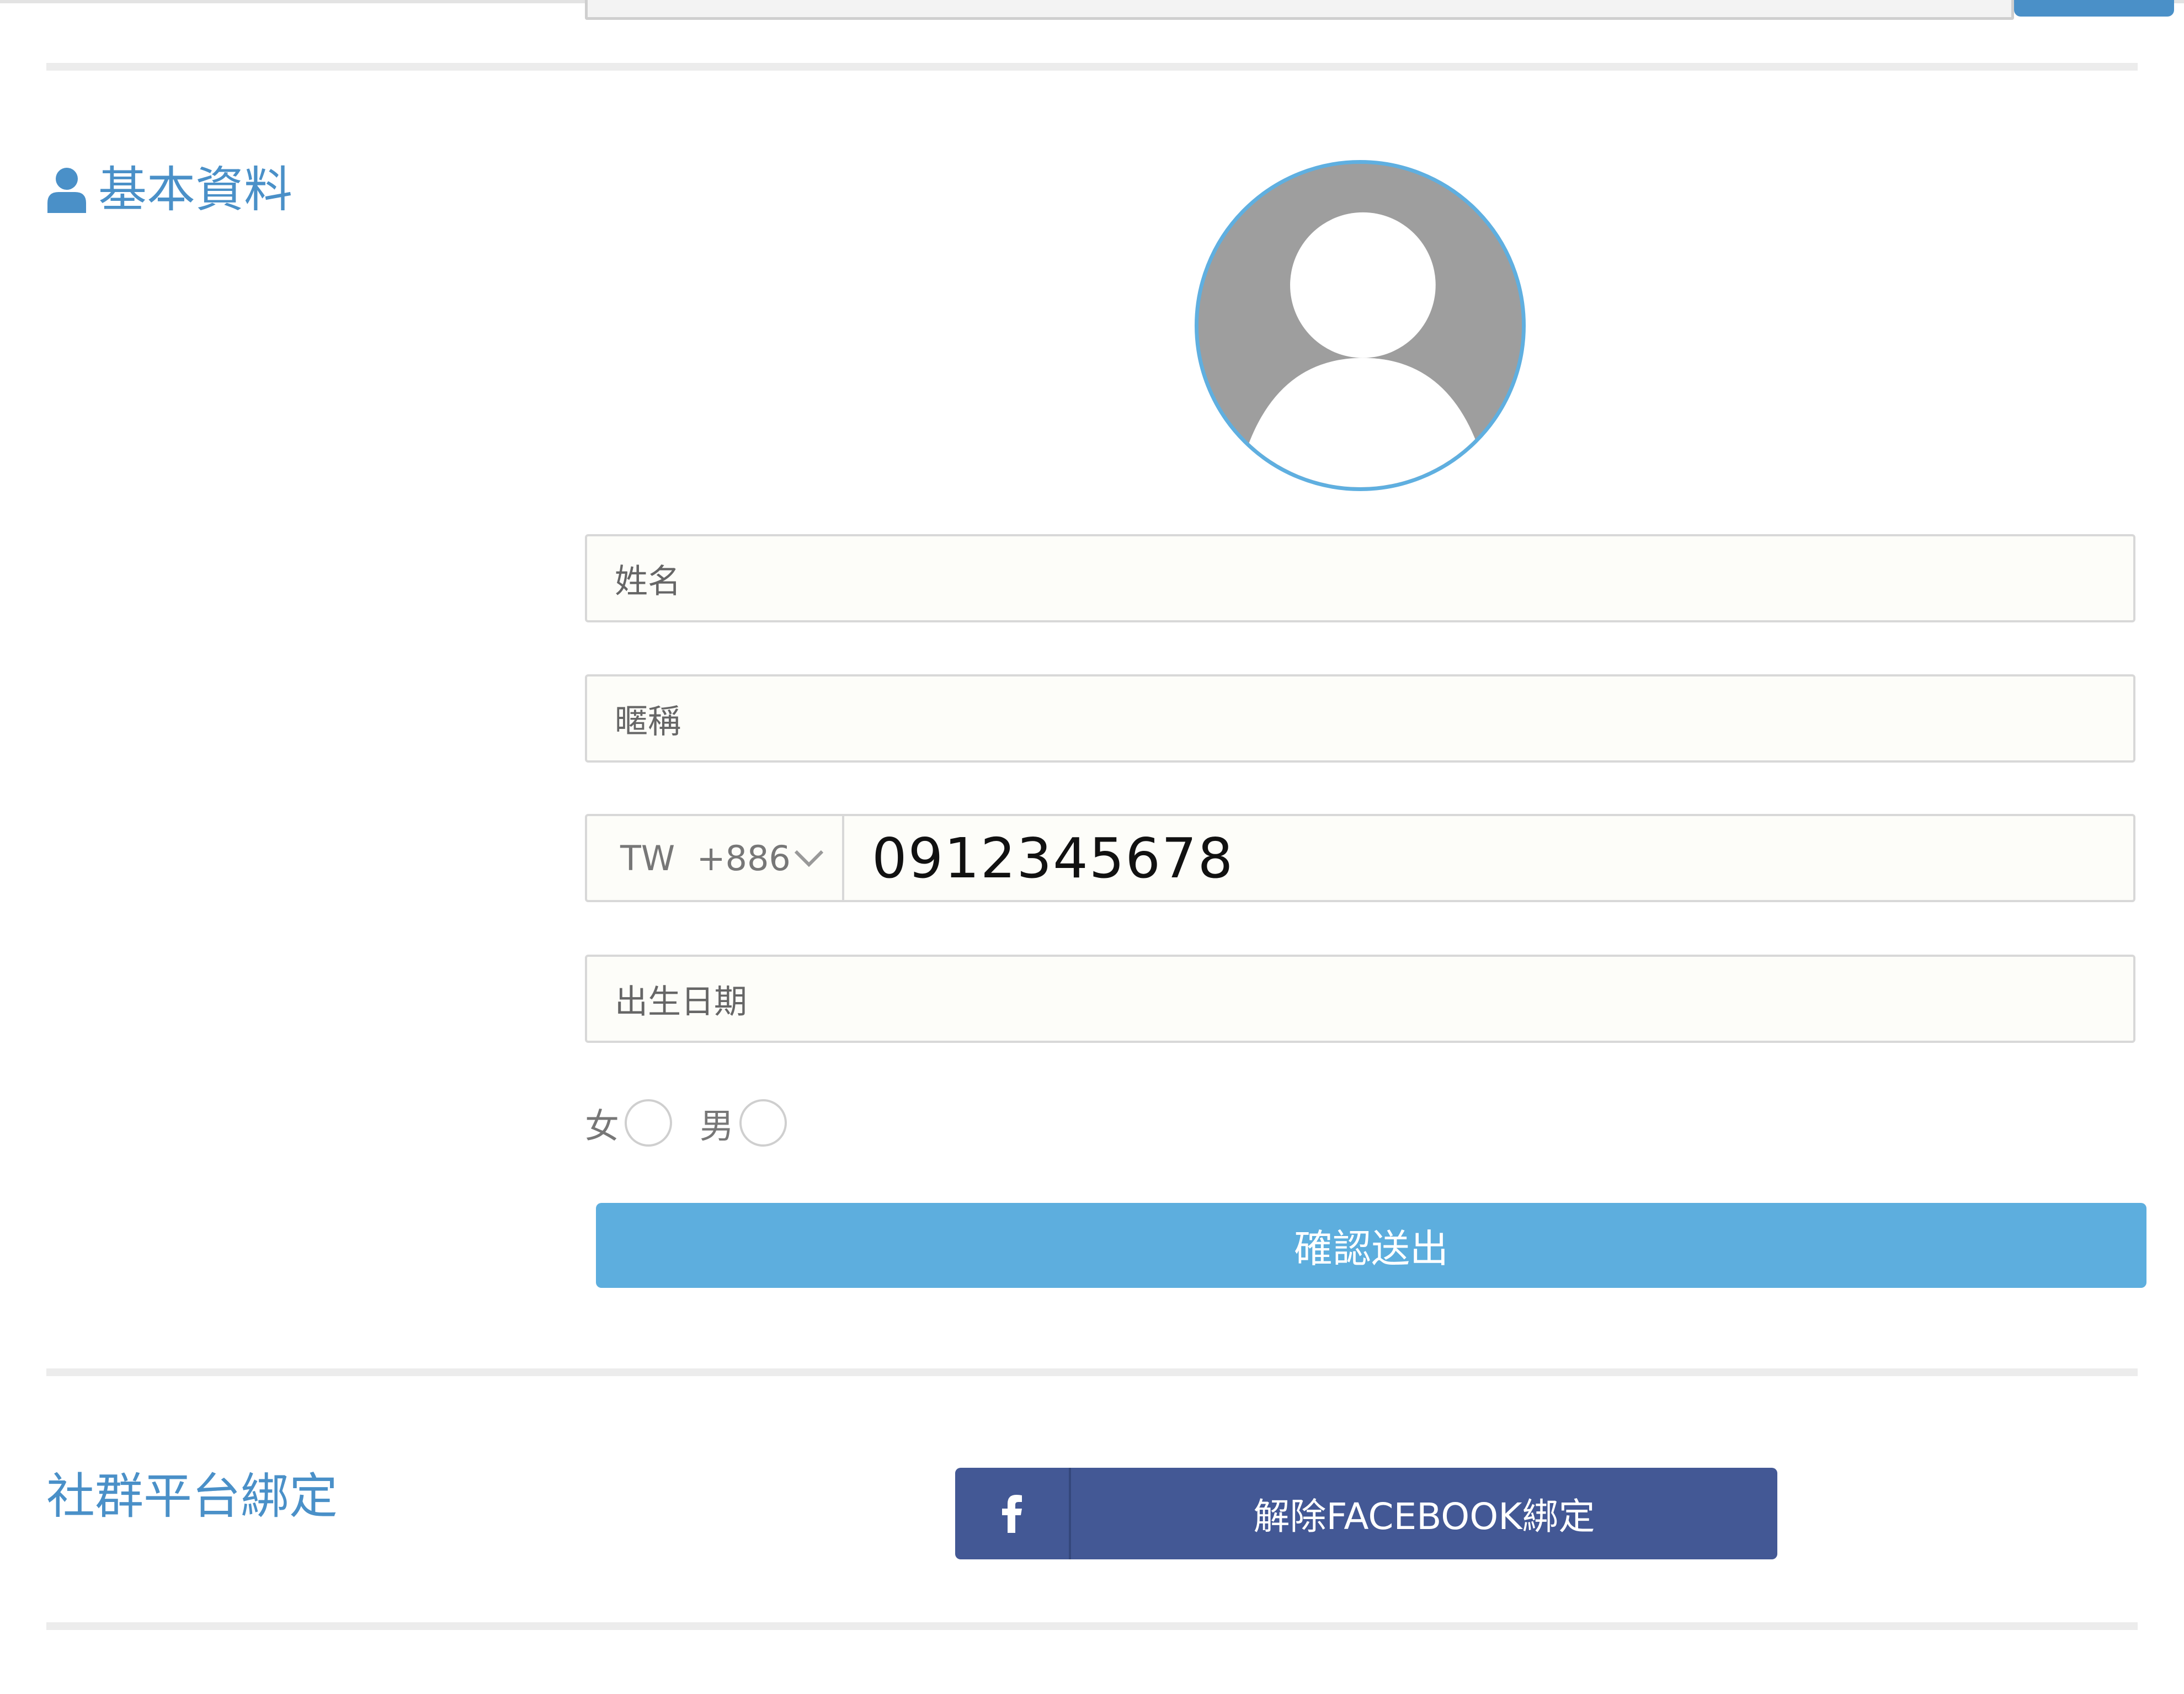 Image resolution: width=2184 pixels, height=1694 pixels. I want to click on birthday-field: 出生日期, so click(1360, 999).